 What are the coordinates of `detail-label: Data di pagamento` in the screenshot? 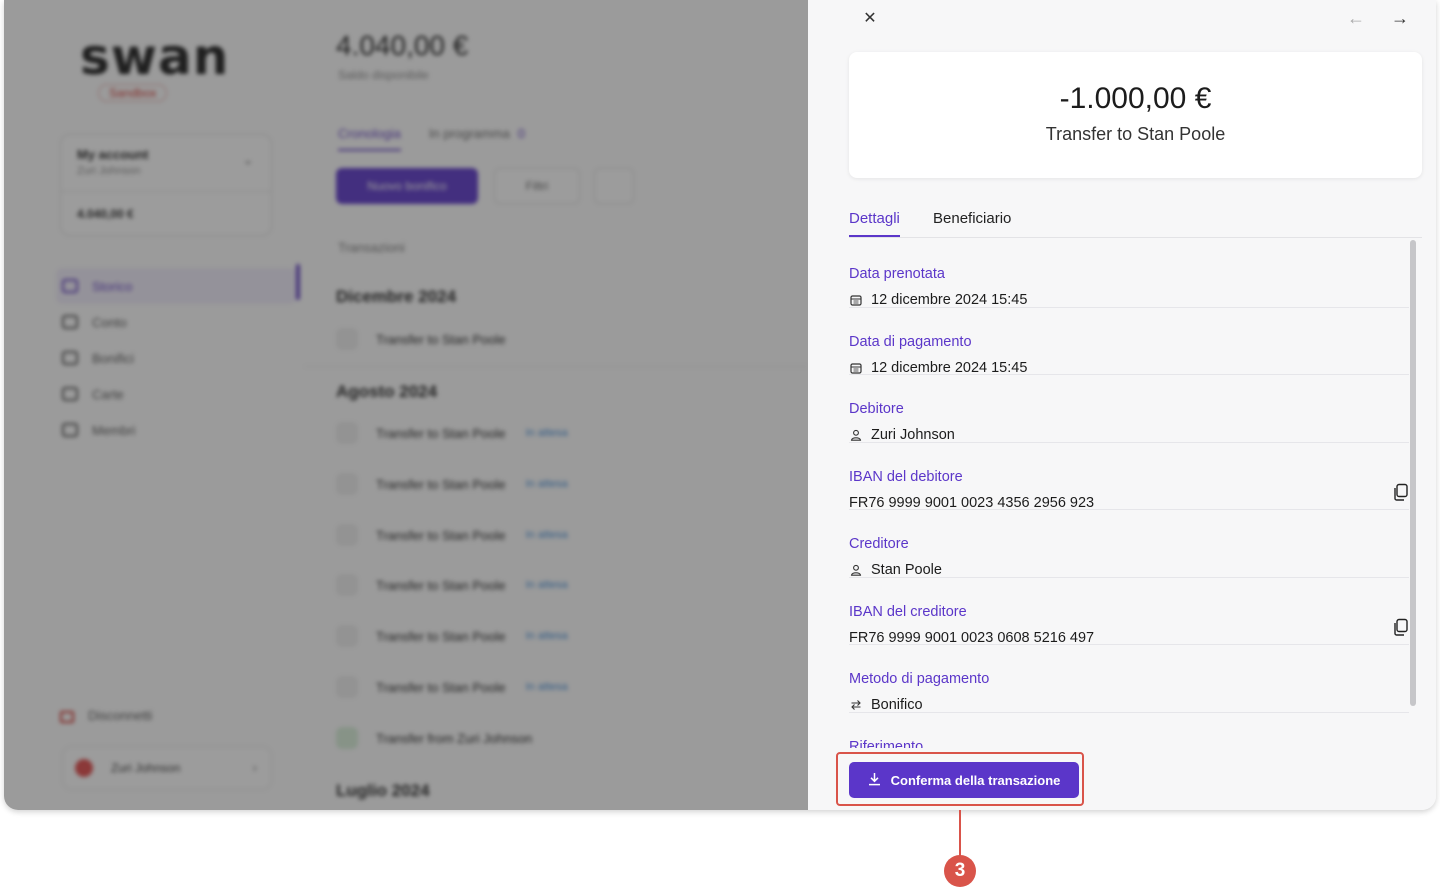 It's located at (910, 341).